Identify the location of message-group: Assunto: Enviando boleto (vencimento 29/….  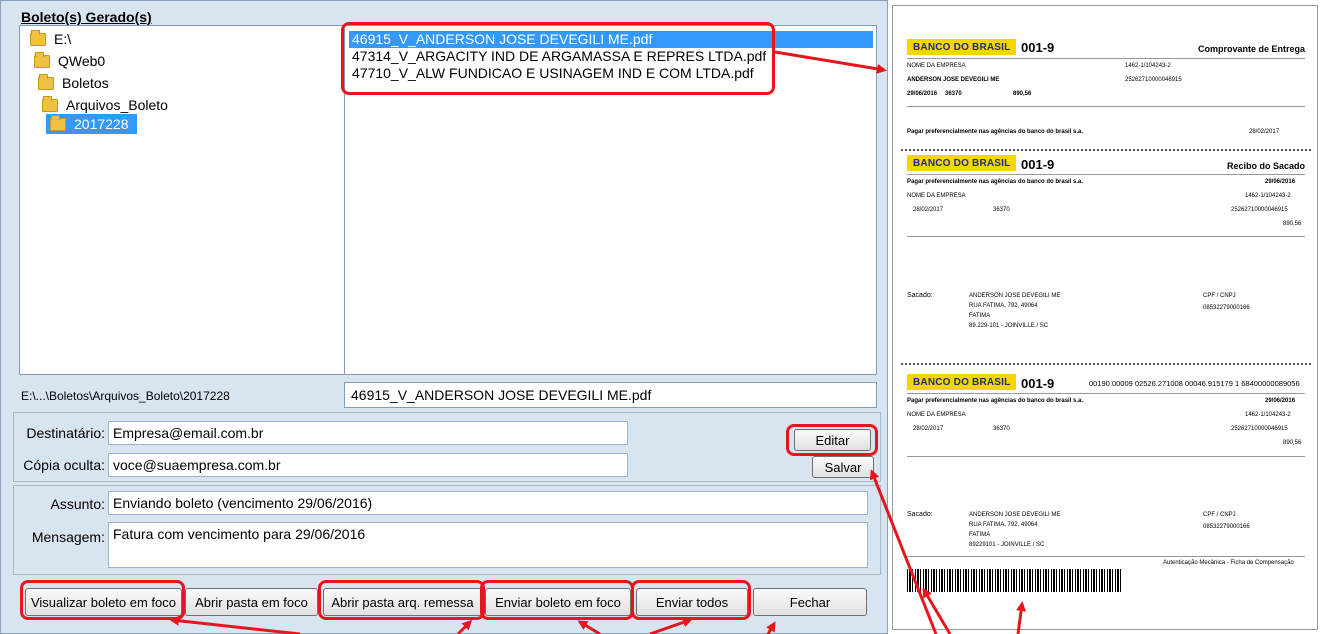
(447, 530).